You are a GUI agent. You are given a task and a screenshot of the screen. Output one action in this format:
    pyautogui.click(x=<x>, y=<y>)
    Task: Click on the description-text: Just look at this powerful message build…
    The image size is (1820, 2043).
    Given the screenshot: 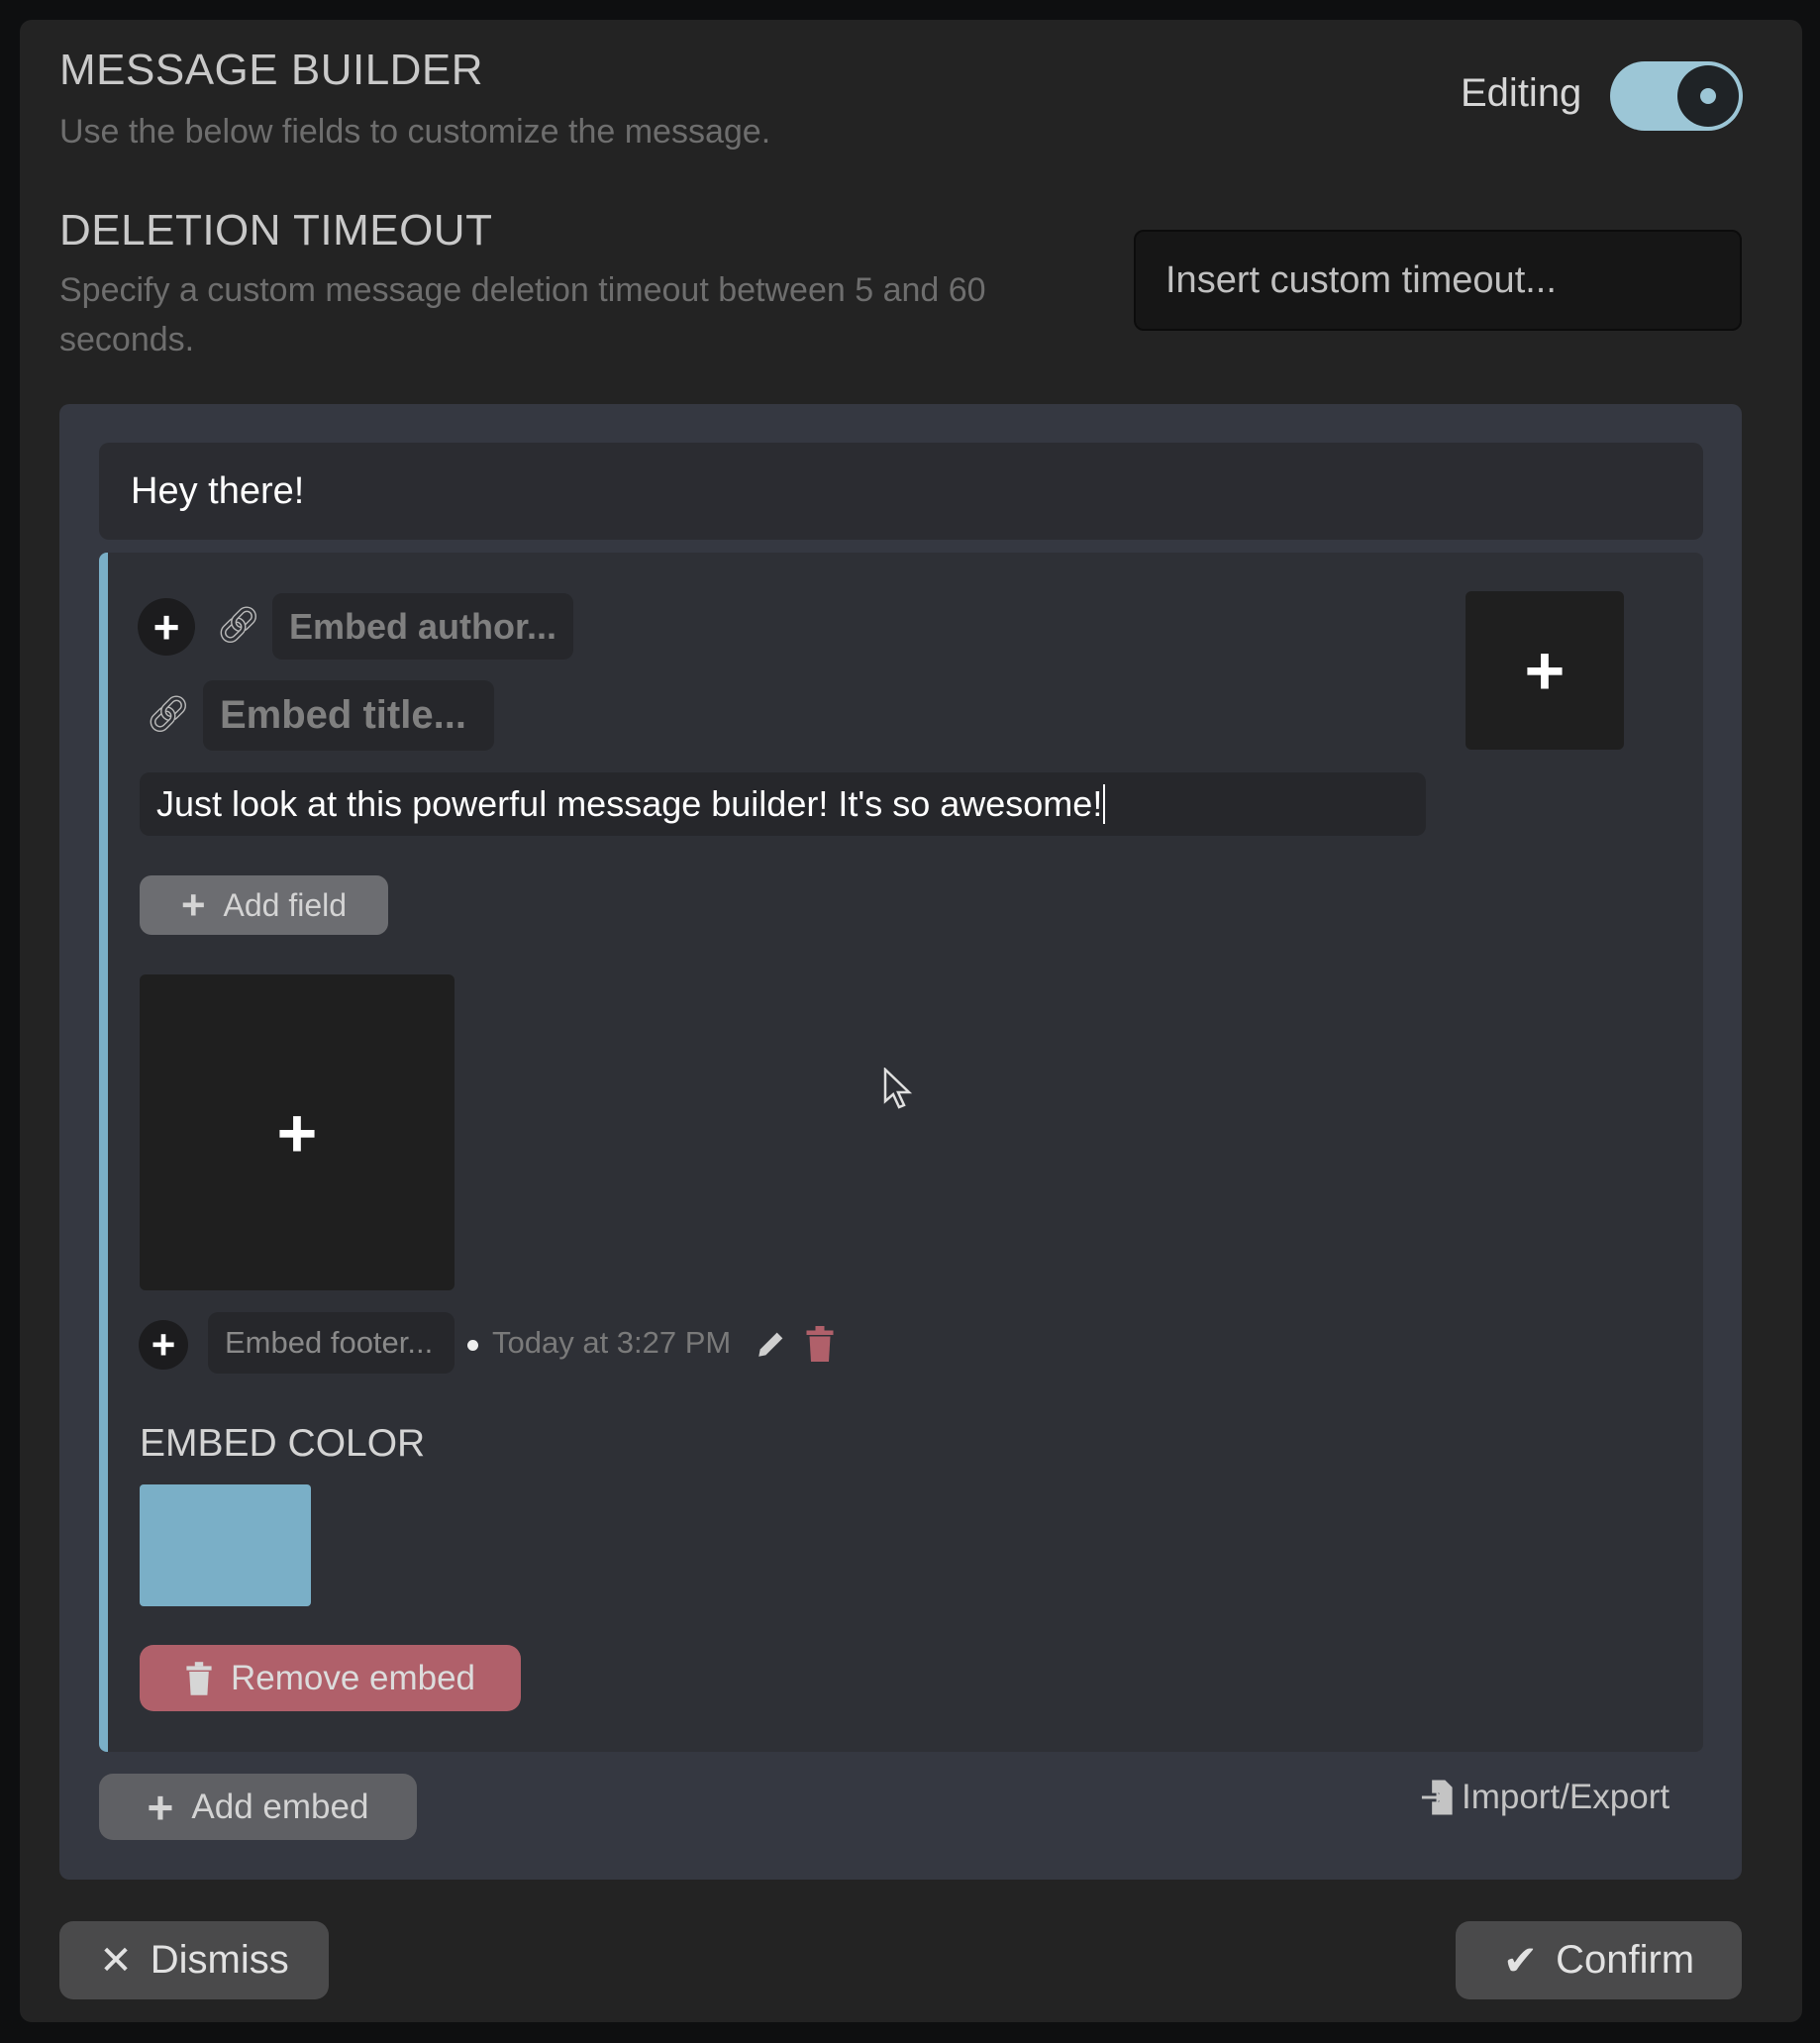 What is the action you would take?
    pyautogui.click(x=629, y=803)
    